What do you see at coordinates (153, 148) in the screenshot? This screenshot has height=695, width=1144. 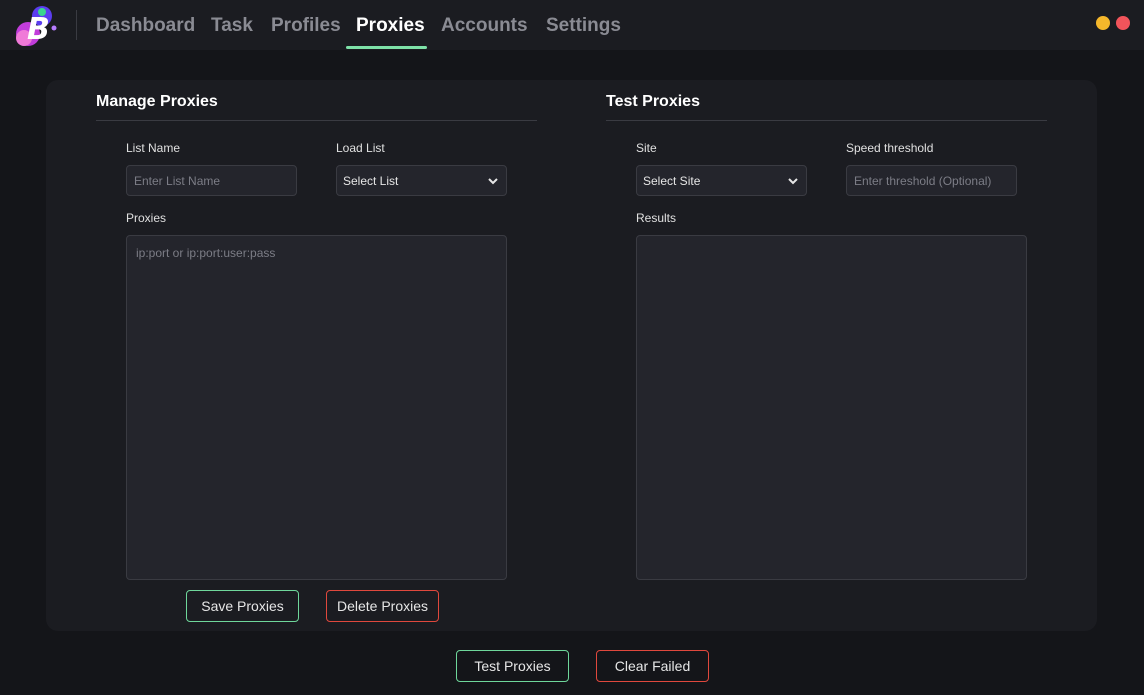 I see `list-name-label: List Name` at bounding box center [153, 148].